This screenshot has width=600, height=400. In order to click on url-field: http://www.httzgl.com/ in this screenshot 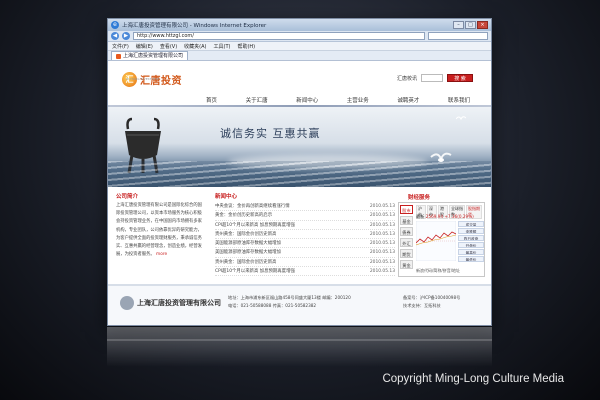, I will do `click(279, 36)`.